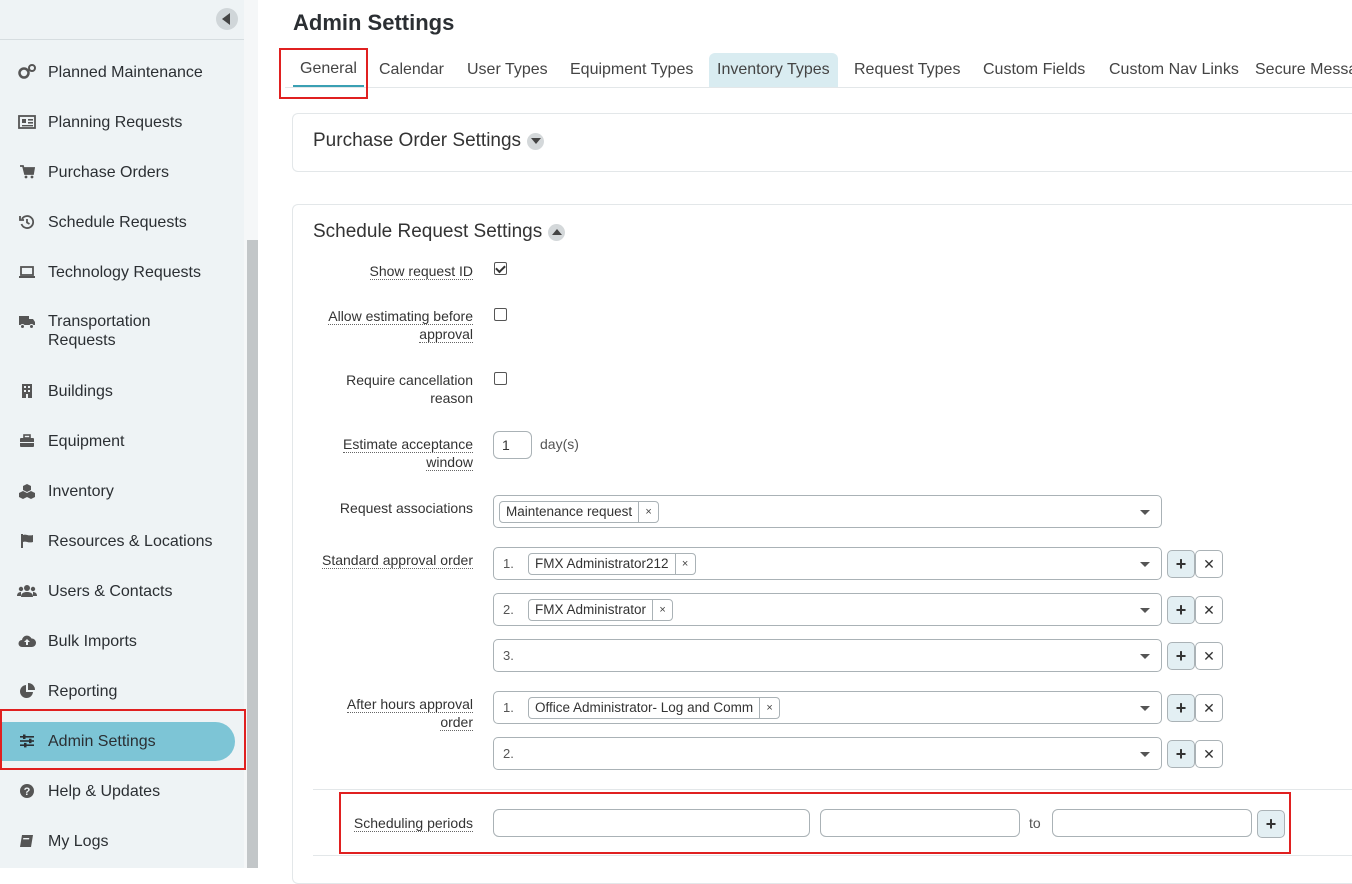 The height and width of the screenshot is (884, 1352). I want to click on purchase-order-settings-header: Purchase Order Settings, so click(429, 141).